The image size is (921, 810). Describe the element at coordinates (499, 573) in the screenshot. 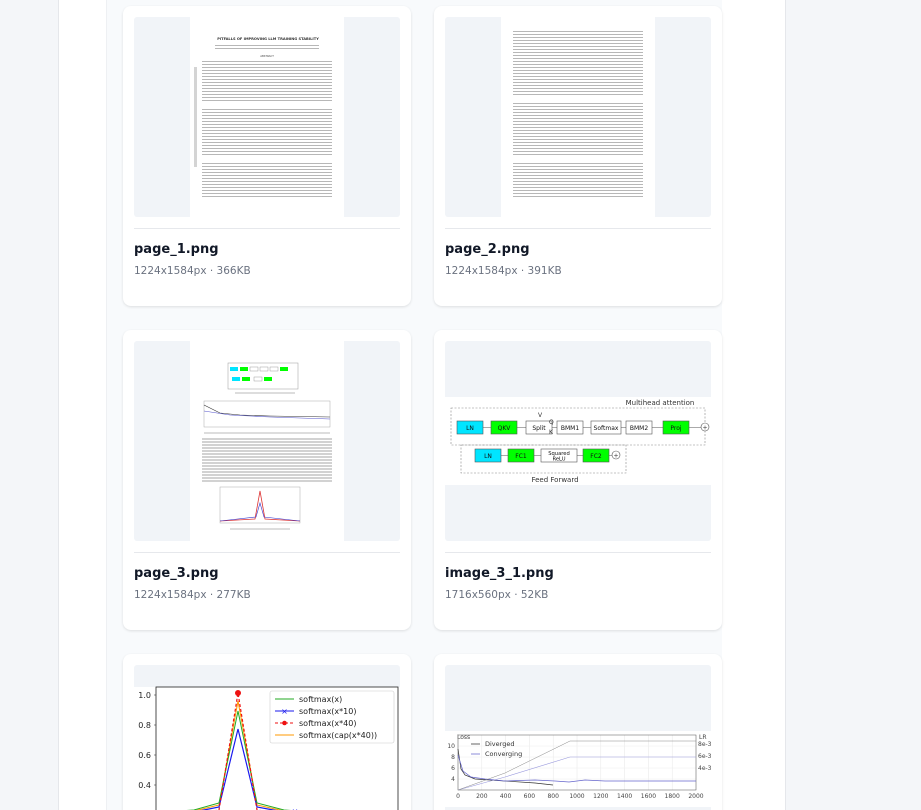

I see `image-filename: image_3_1.png` at that location.